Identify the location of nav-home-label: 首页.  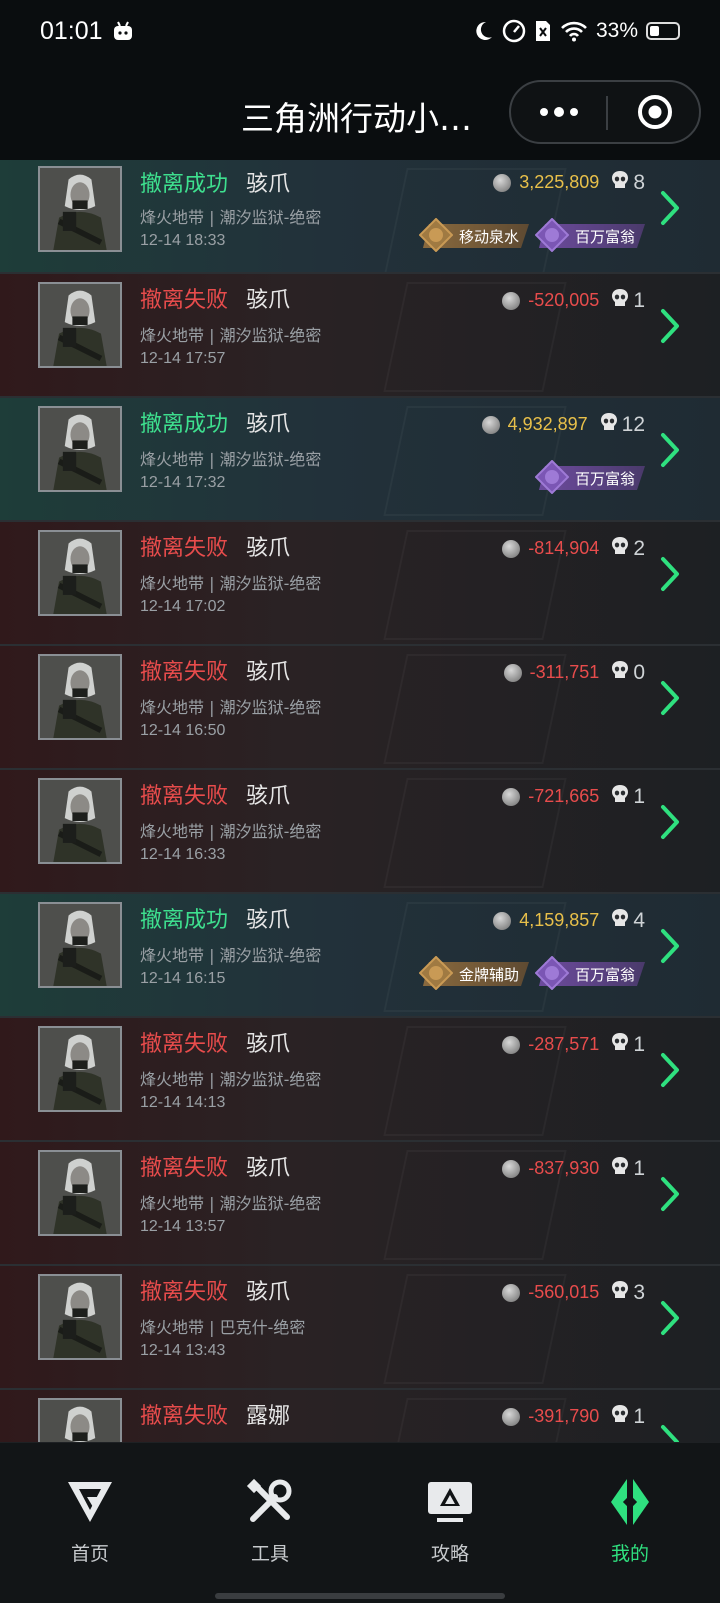
(89, 1554).